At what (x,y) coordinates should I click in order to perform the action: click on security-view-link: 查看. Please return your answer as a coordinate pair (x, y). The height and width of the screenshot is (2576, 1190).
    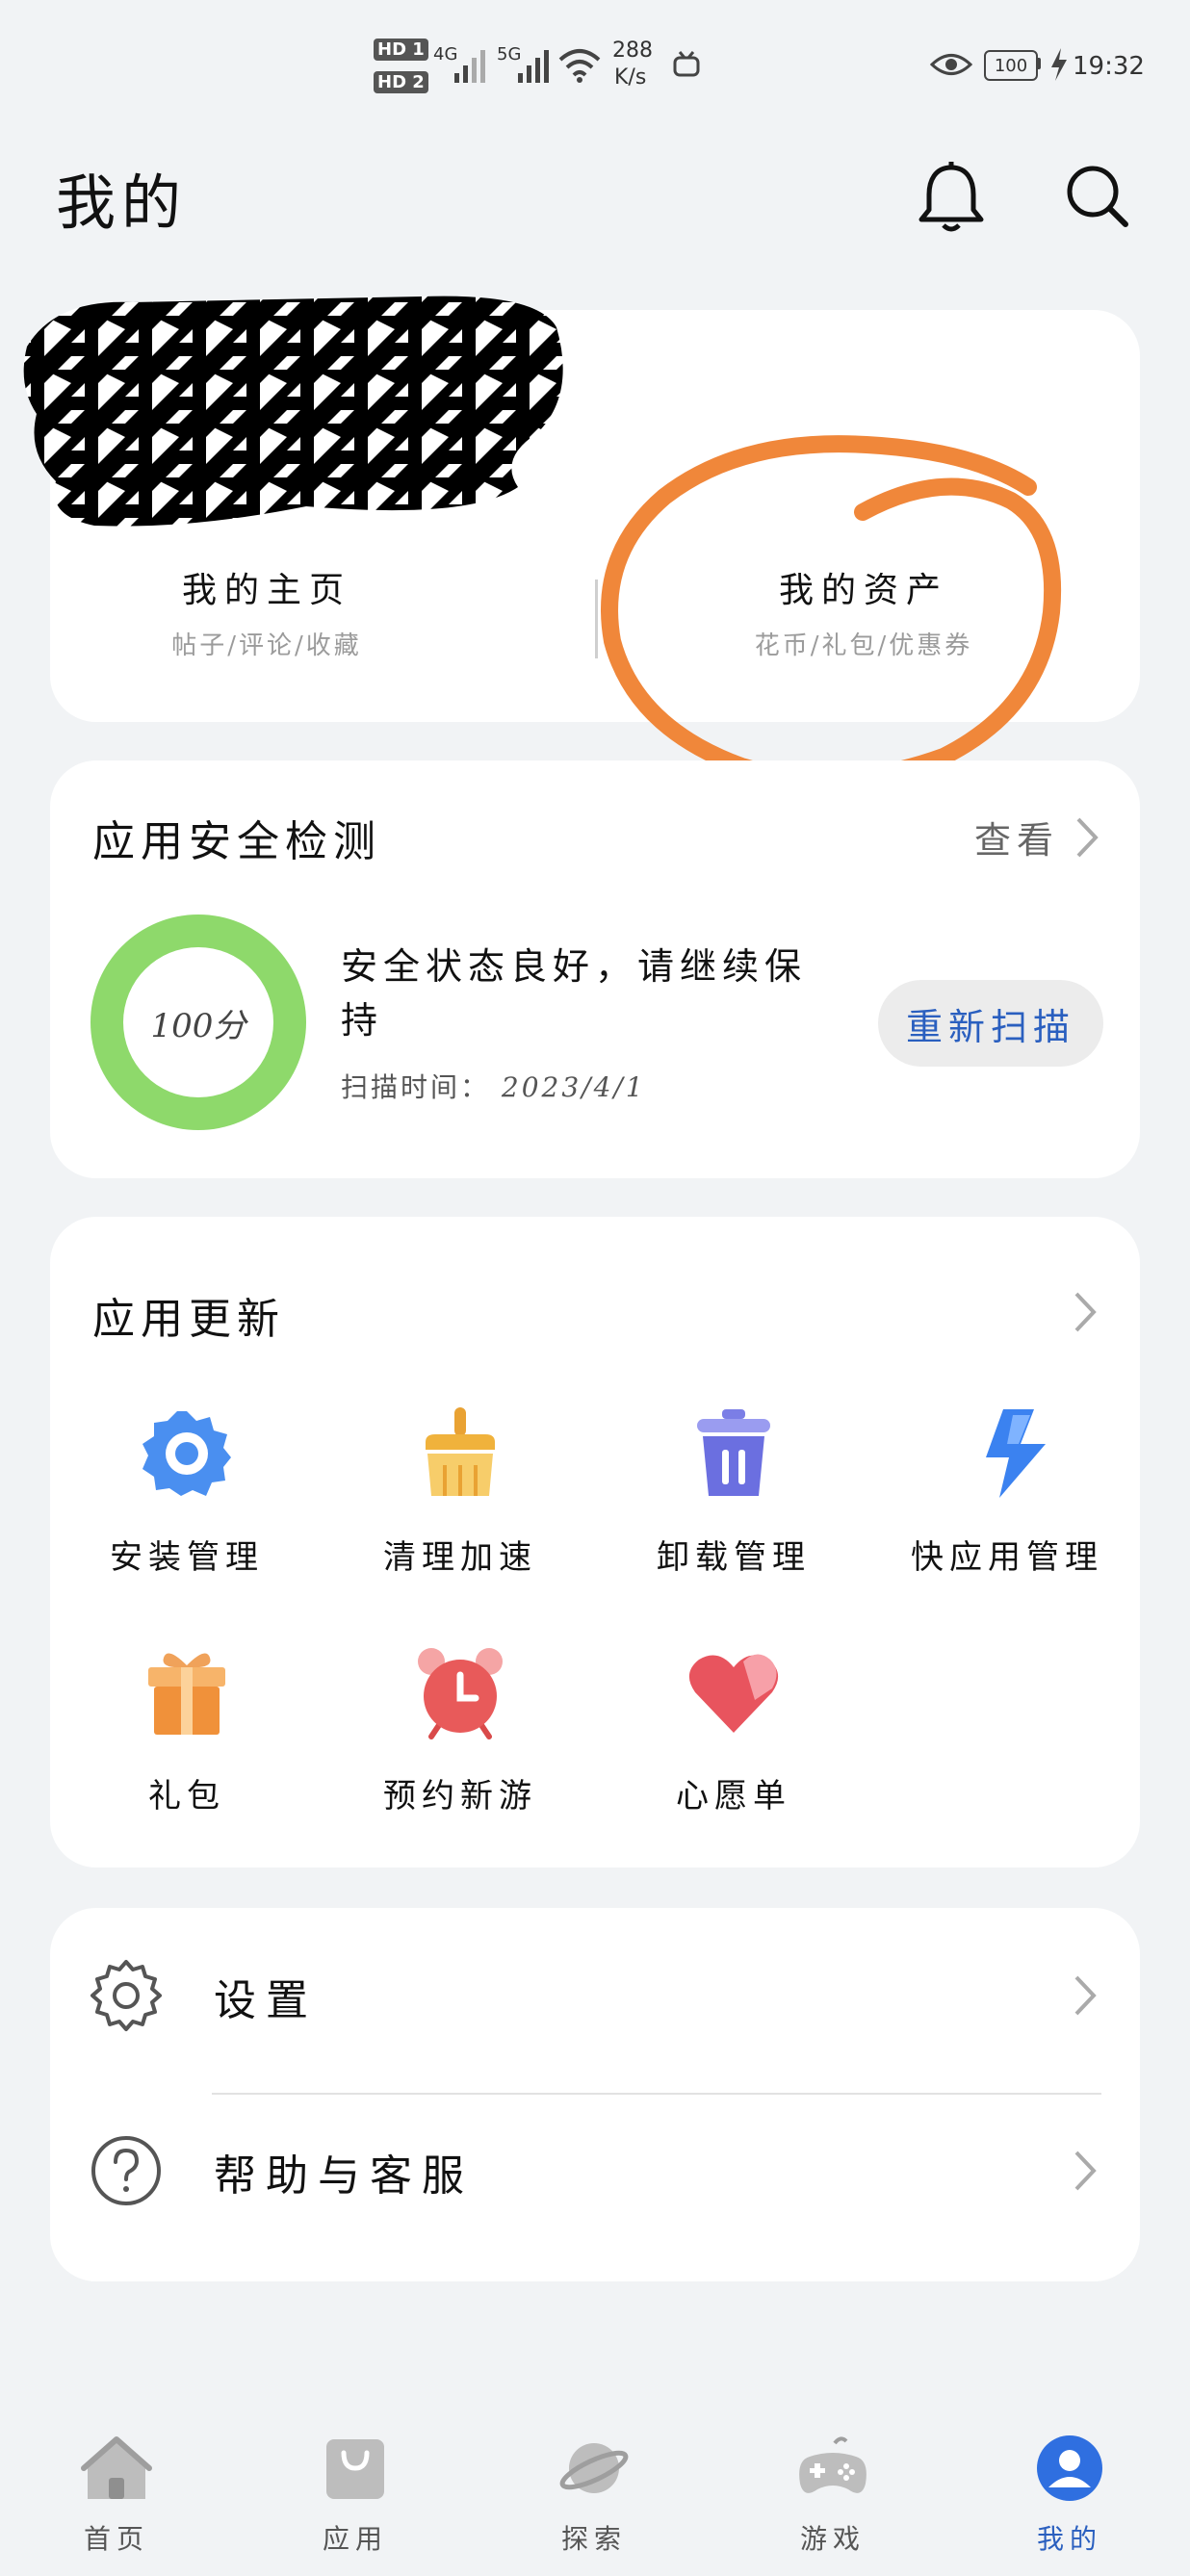
    Looking at the image, I should click on (1038, 837).